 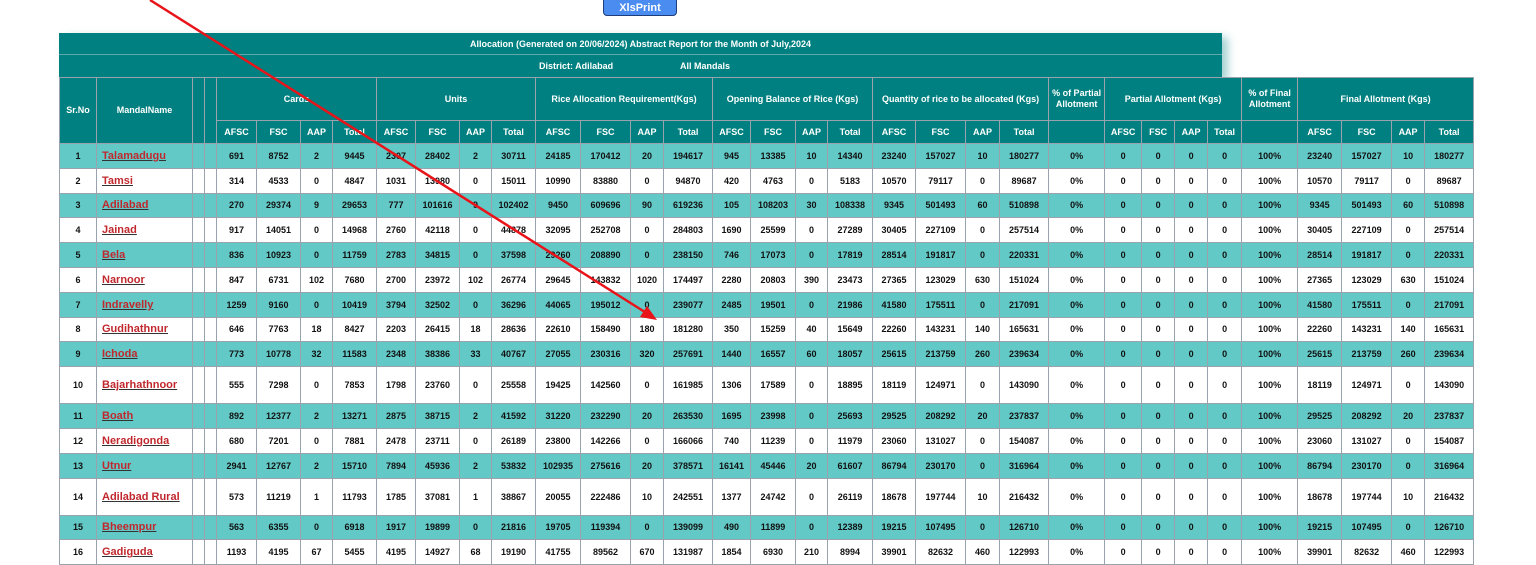 What do you see at coordinates (514, 132) in the screenshot?
I see `subheader-total: Total` at bounding box center [514, 132].